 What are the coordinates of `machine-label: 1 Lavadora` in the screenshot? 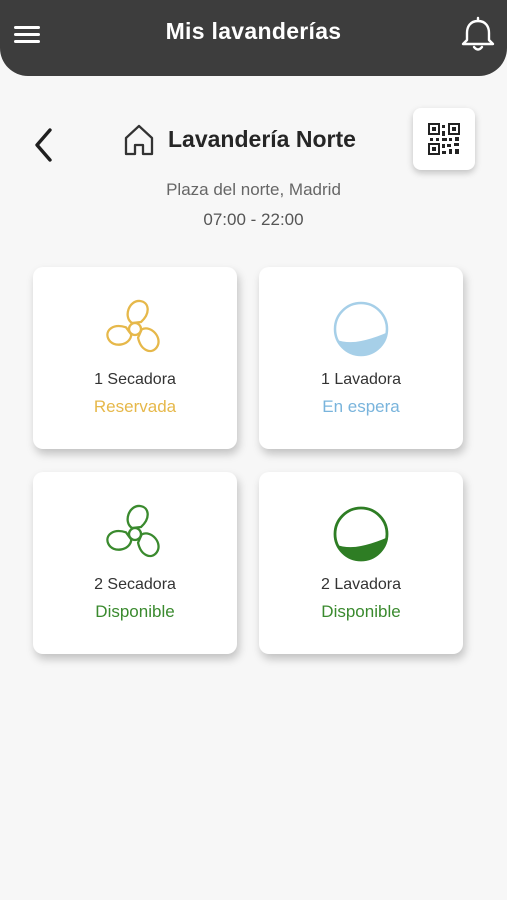 It's located at (361, 379).